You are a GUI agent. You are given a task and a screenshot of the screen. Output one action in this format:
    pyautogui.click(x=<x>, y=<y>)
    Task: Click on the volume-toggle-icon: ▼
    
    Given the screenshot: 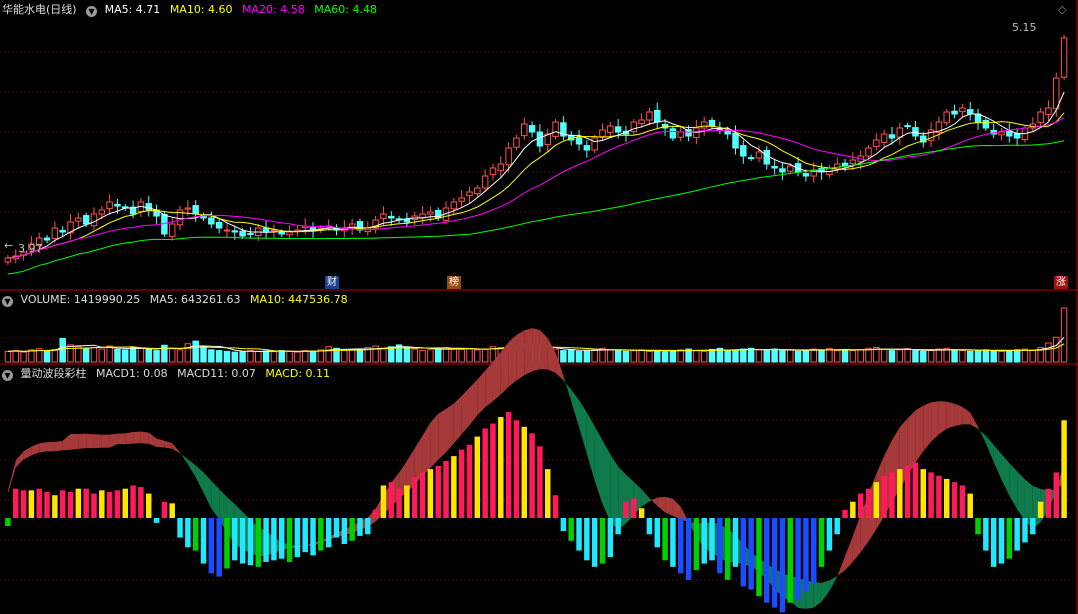 What is the action you would take?
    pyautogui.click(x=7, y=301)
    